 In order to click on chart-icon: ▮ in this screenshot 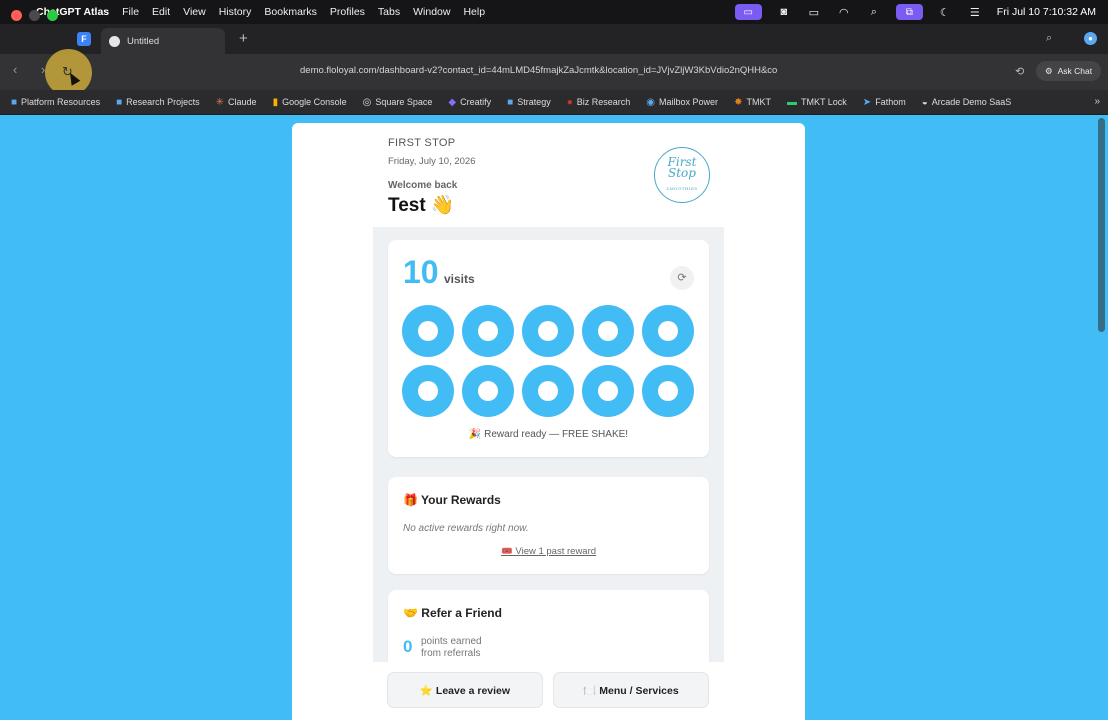, I will do `click(275, 102)`.